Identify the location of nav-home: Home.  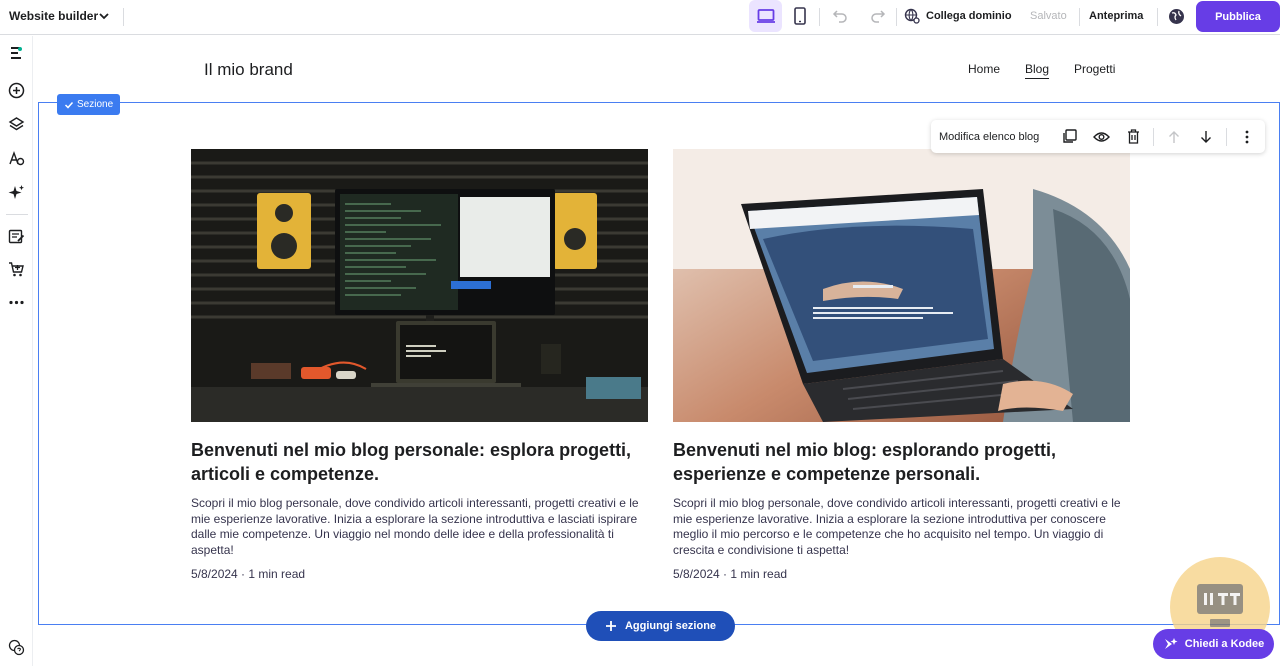
(984, 69).